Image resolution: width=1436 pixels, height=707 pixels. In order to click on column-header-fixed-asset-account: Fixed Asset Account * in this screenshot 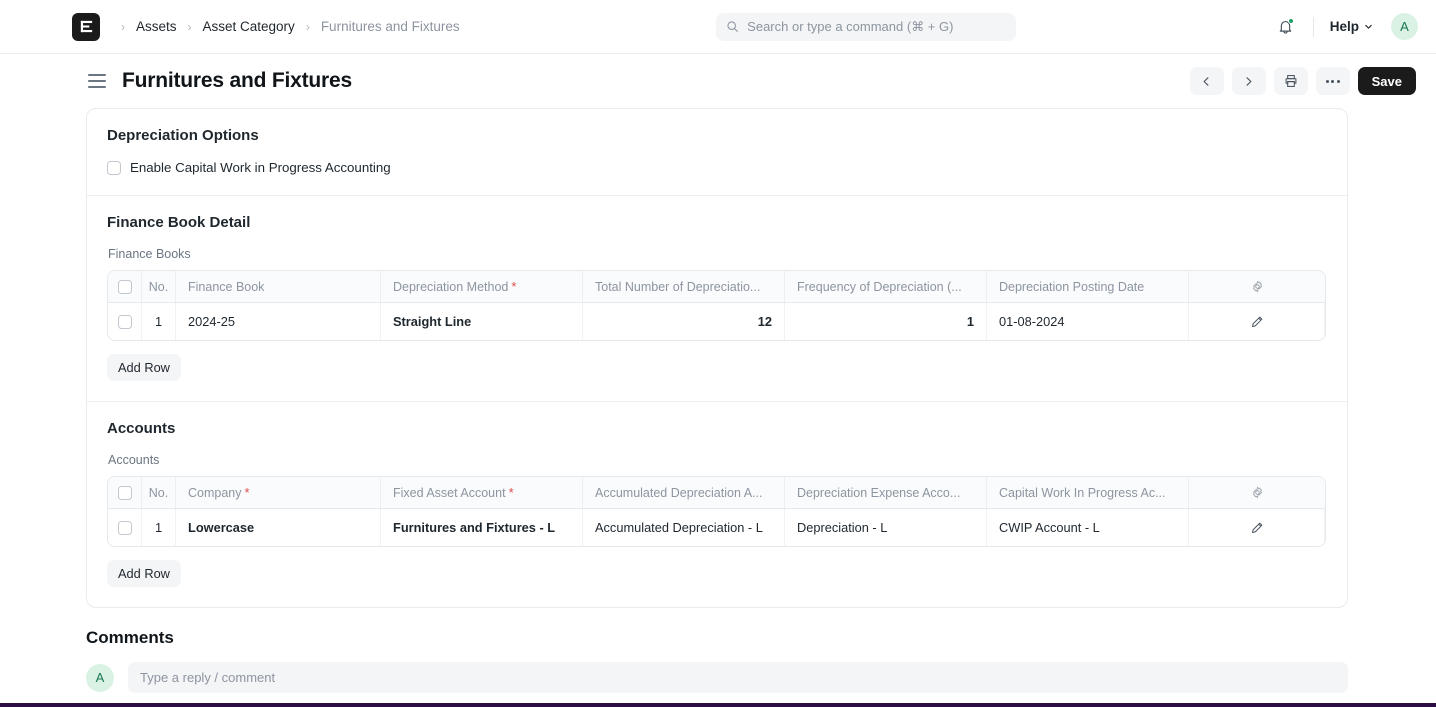, I will do `click(482, 492)`.